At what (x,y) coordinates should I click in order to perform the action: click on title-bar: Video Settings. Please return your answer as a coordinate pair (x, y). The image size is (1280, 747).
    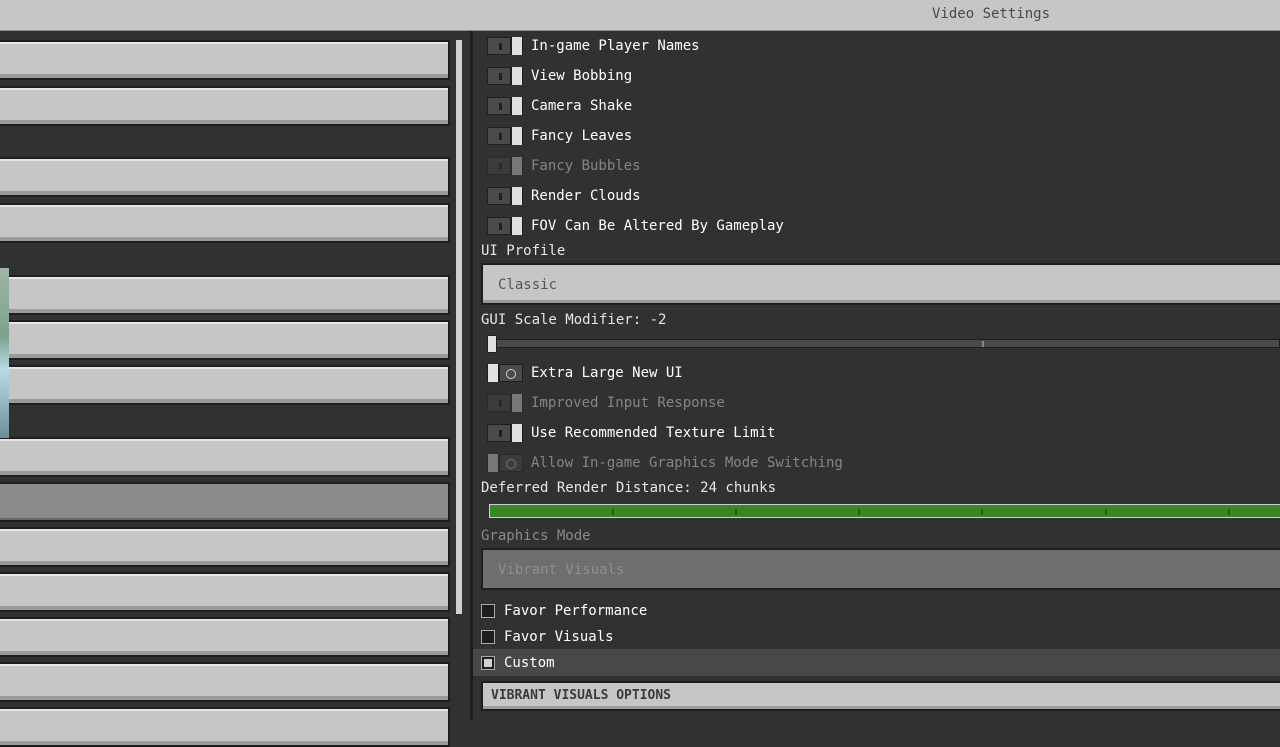
    Looking at the image, I should click on (640, 15).